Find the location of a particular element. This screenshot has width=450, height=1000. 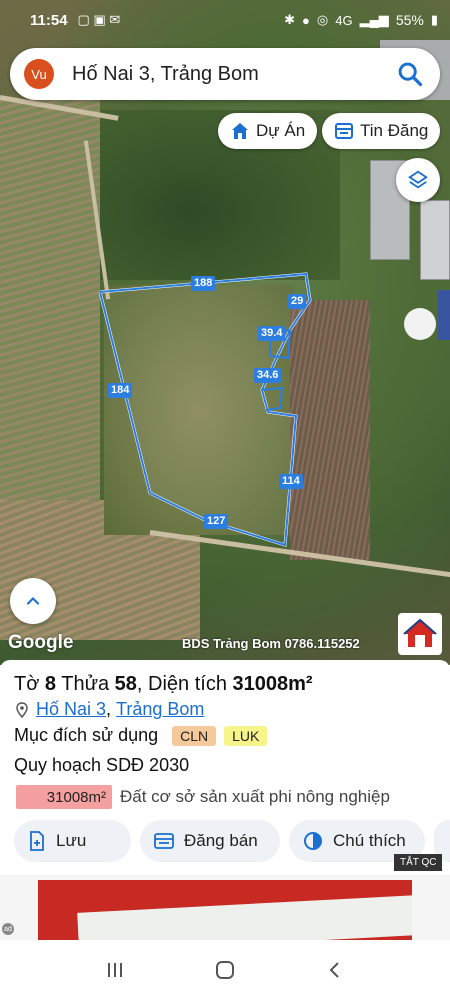

status-icons: ✱ ● ◎ 4G ▂▄▆ 55% ▮ is located at coordinates (361, 20).